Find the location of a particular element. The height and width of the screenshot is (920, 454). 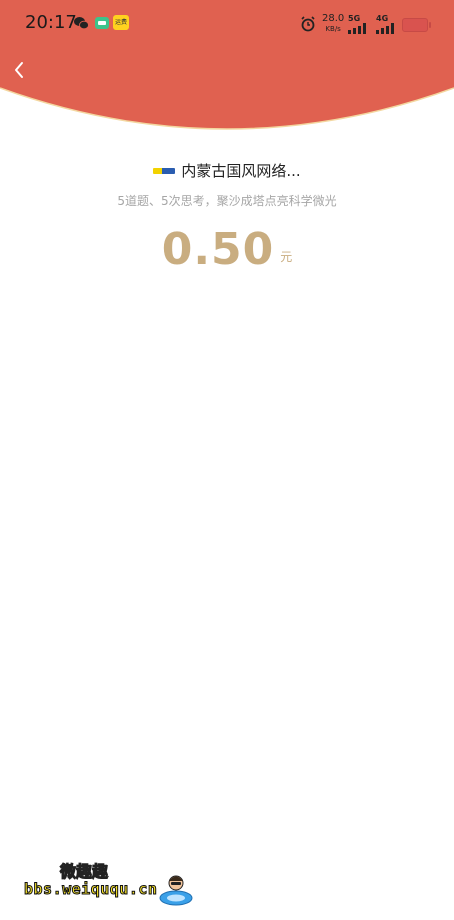

speed-value: 28.0 is located at coordinates (333, 18).